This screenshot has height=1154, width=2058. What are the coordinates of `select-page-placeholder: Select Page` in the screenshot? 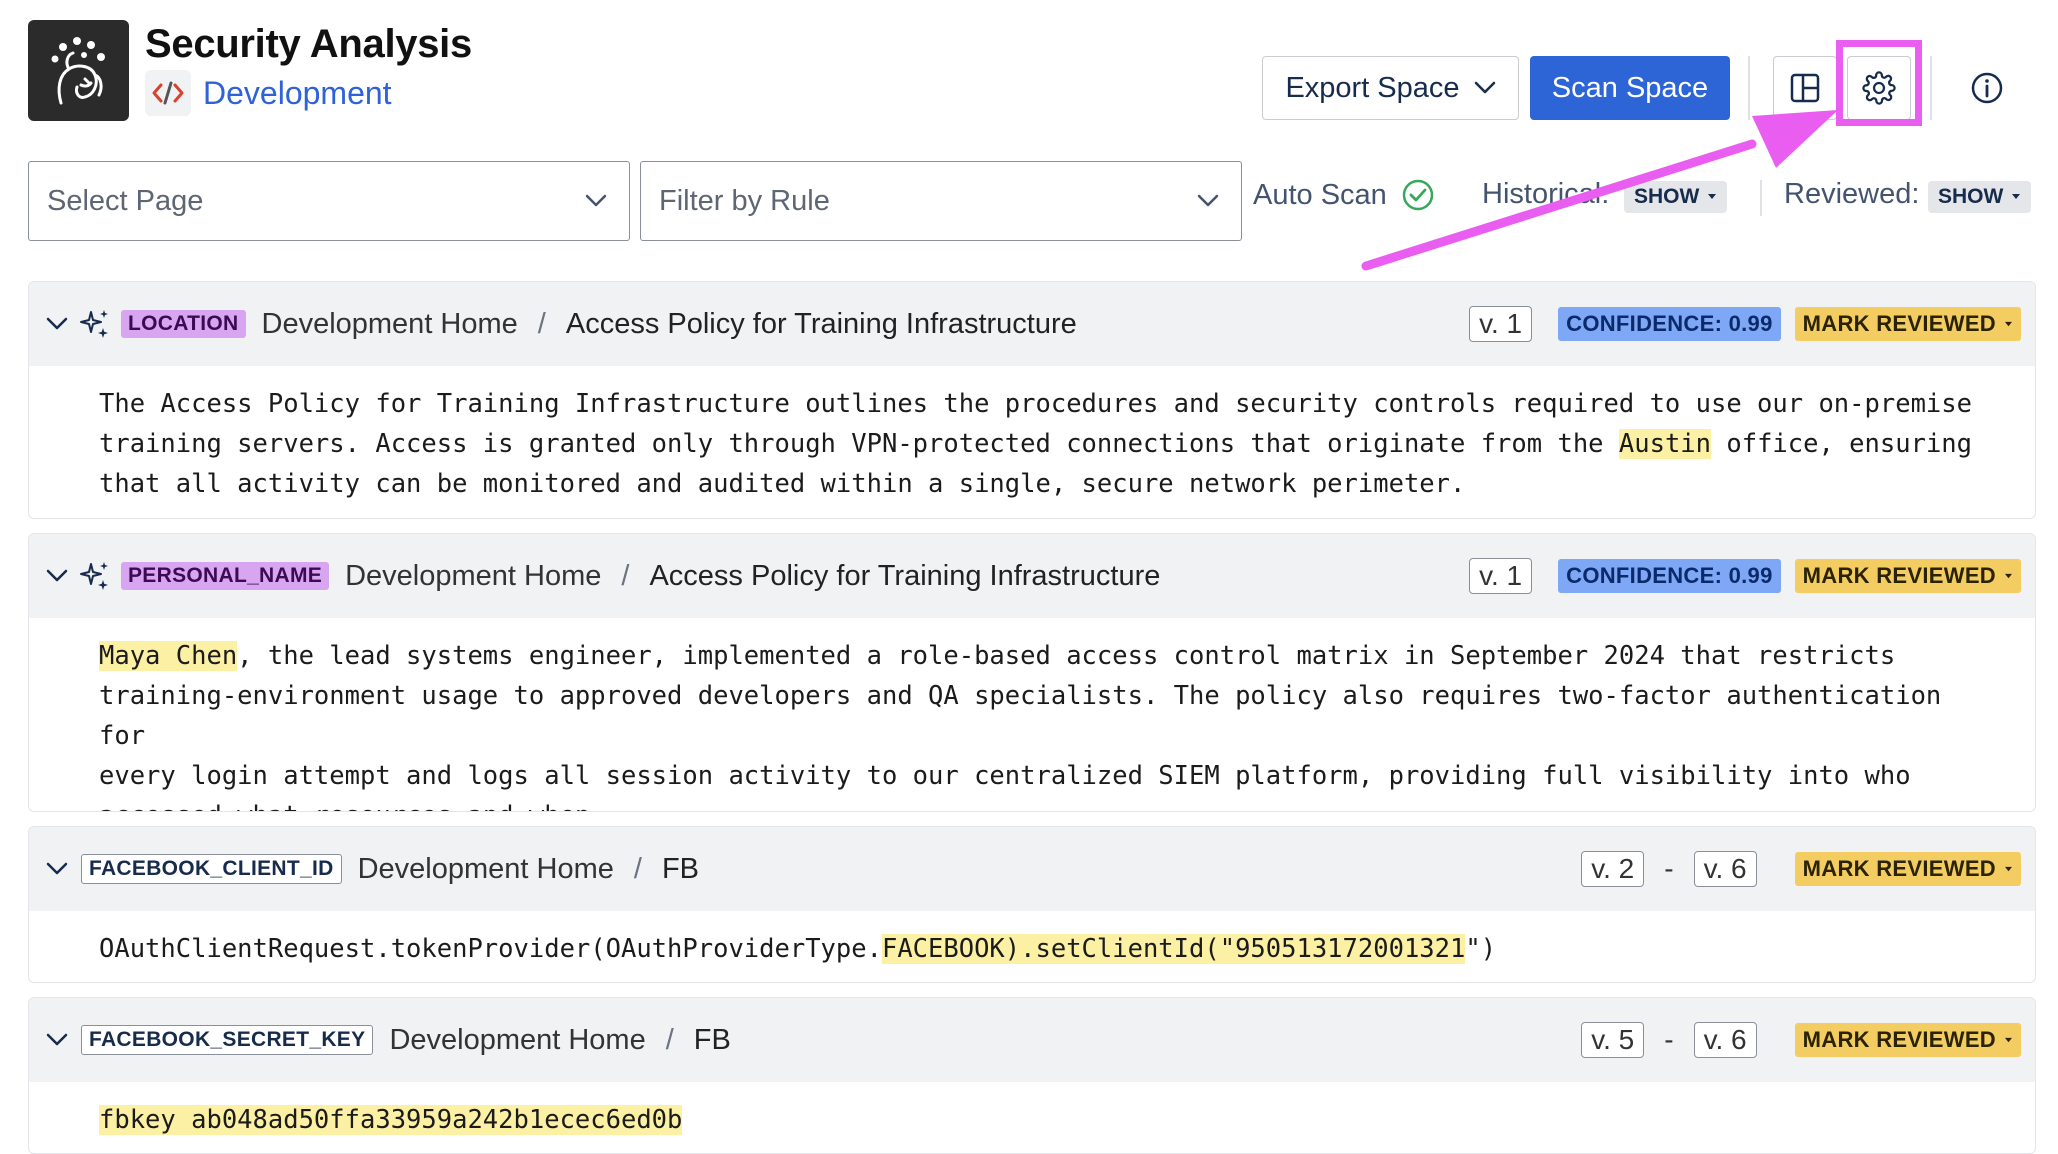 It's located at (125, 200).